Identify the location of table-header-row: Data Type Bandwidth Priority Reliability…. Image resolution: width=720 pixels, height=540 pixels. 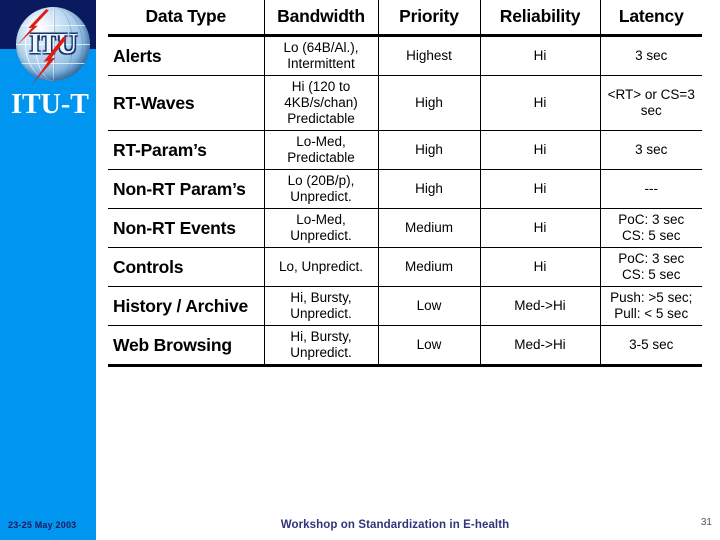
(405, 18).